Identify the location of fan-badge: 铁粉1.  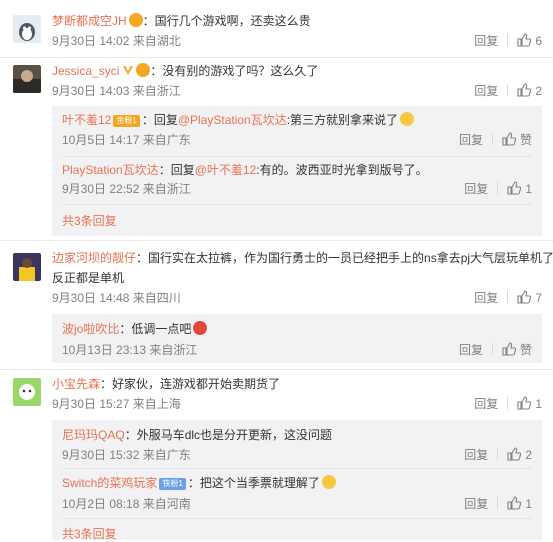
(172, 484).